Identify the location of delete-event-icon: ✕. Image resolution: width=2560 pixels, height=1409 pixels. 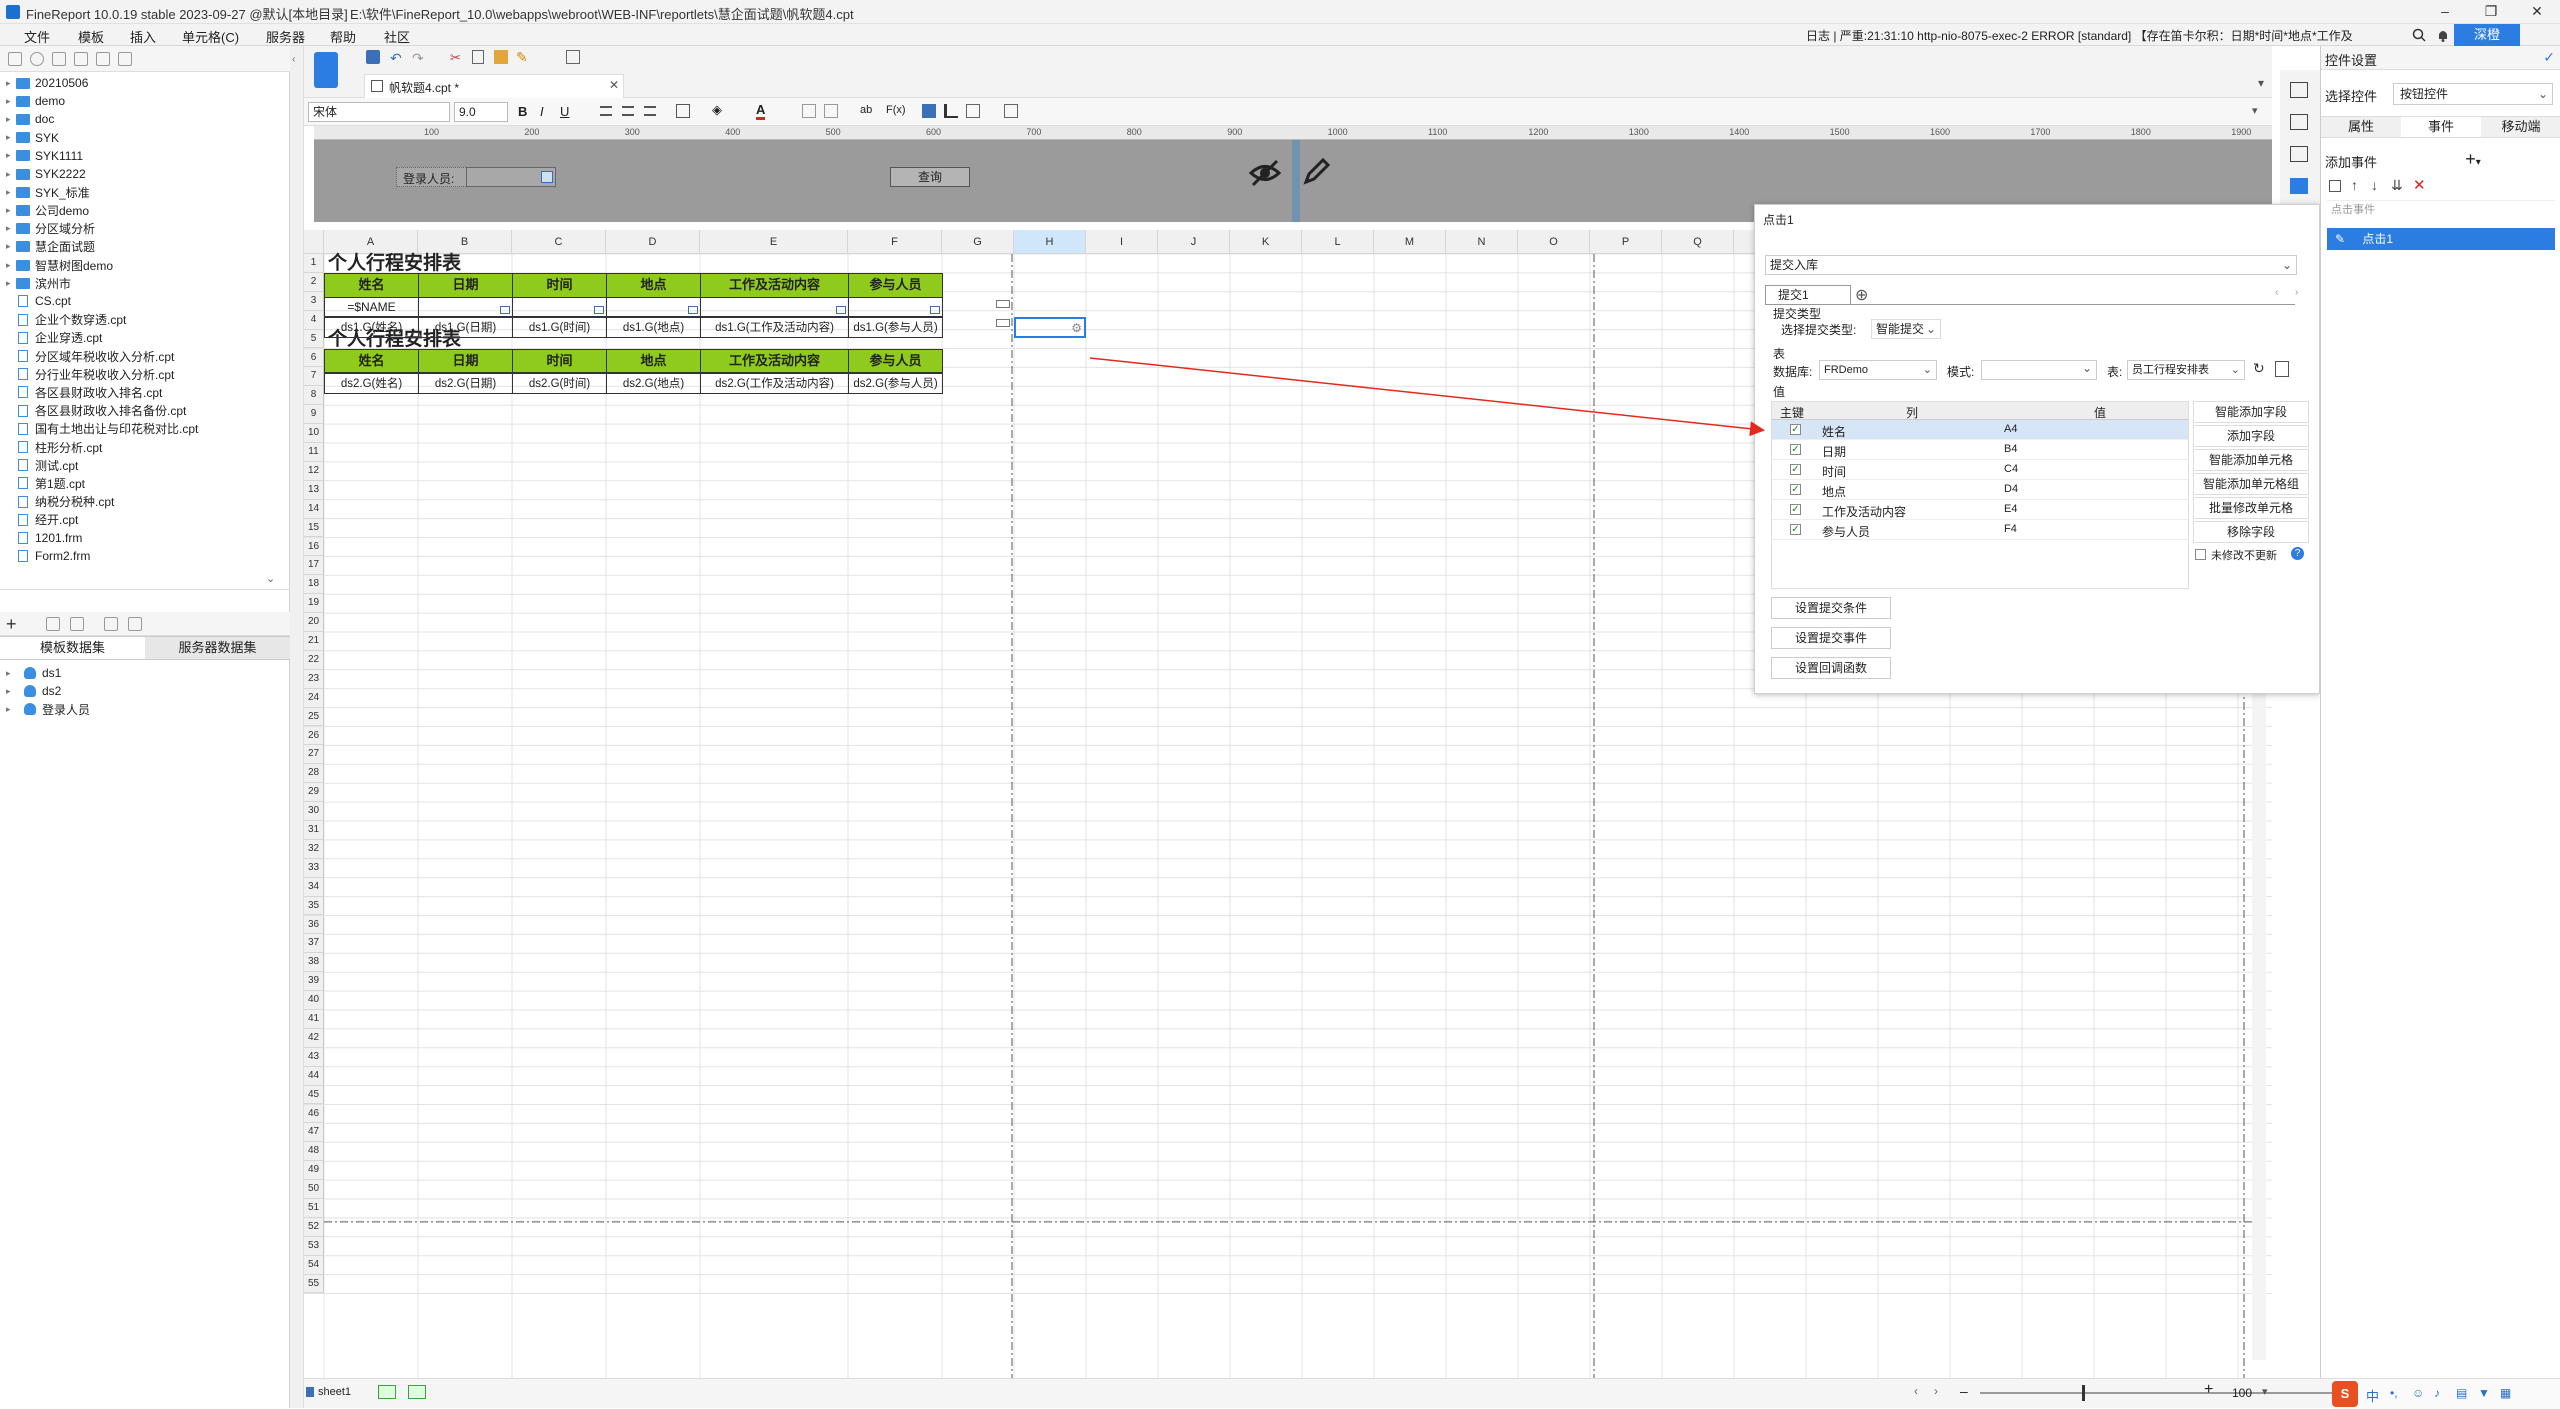
(2419, 185).